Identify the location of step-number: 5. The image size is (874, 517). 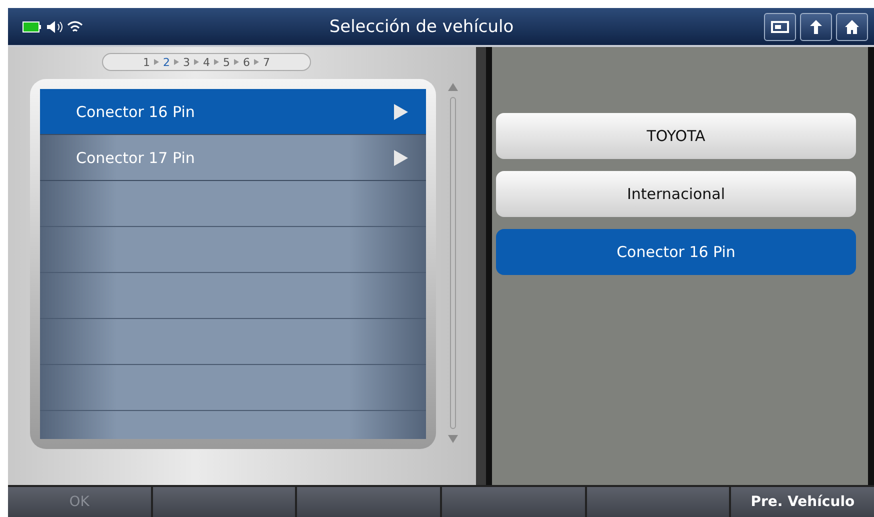
(226, 62).